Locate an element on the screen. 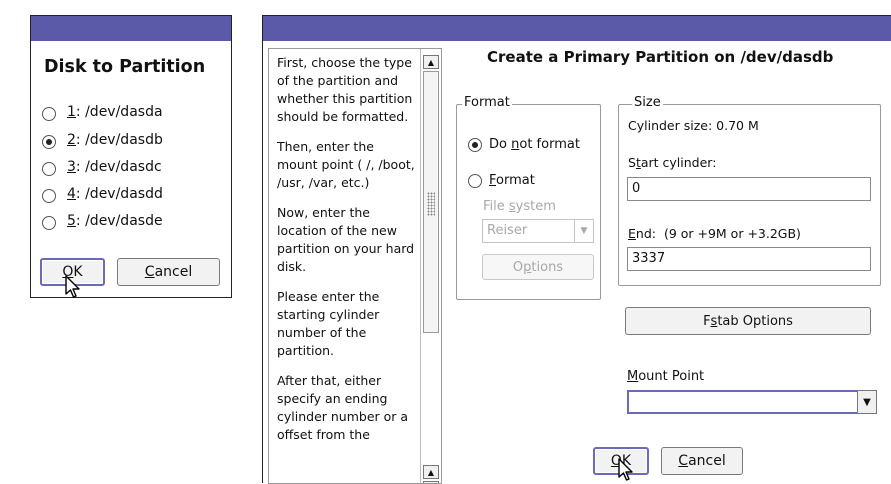 The width and height of the screenshot is (891, 484). fstab-options-button: Fs tab Options is located at coordinates (748, 321).